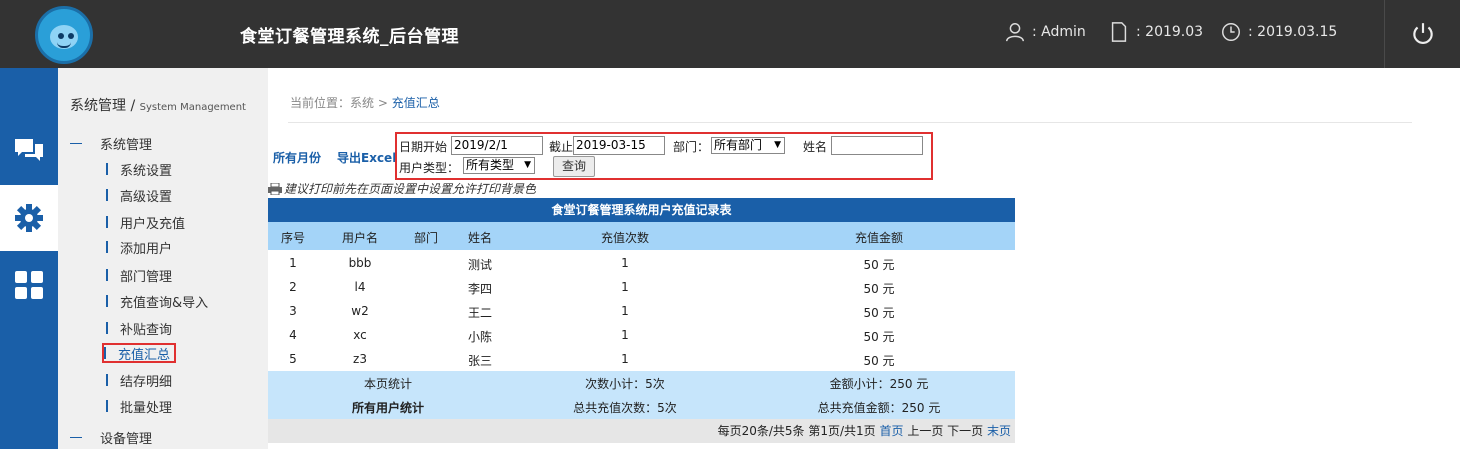  What do you see at coordinates (815, 147) in the screenshot?
I see `name-label: 姓名` at bounding box center [815, 147].